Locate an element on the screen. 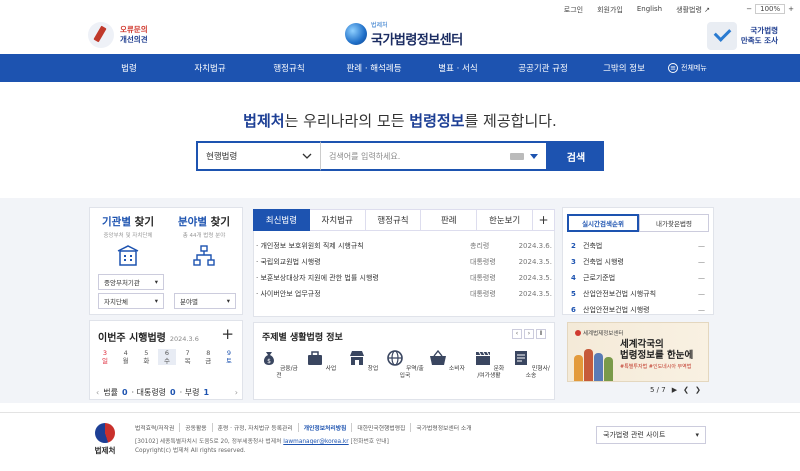 Image resolution: width=800 pixels, height=471 pixels. rank-title: 산업안전보건법 시행령 is located at coordinates (616, 310).